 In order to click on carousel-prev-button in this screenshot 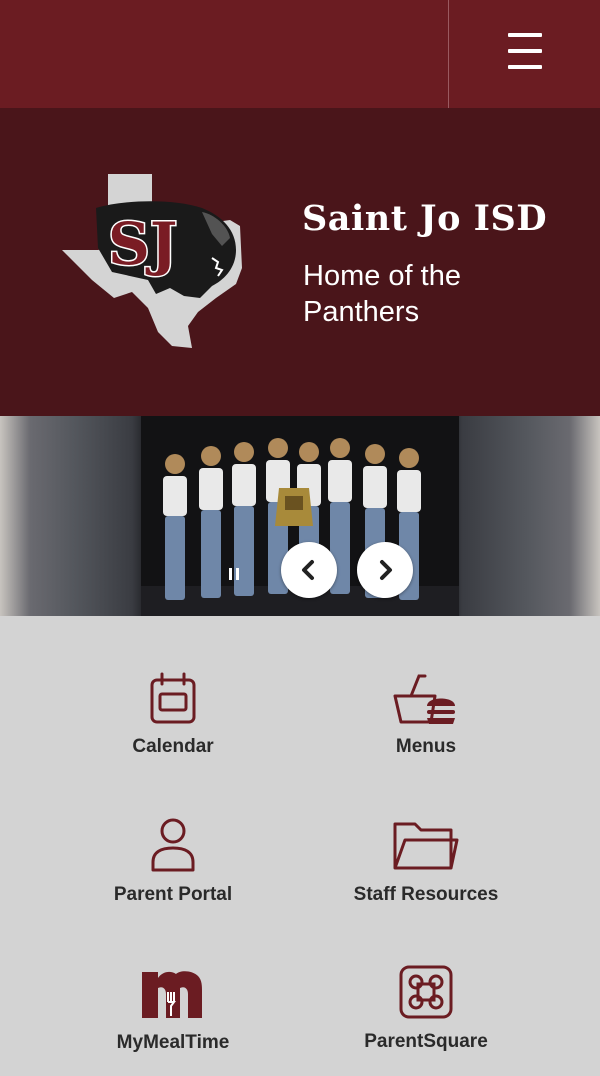, I will do `click(309, 570)`.